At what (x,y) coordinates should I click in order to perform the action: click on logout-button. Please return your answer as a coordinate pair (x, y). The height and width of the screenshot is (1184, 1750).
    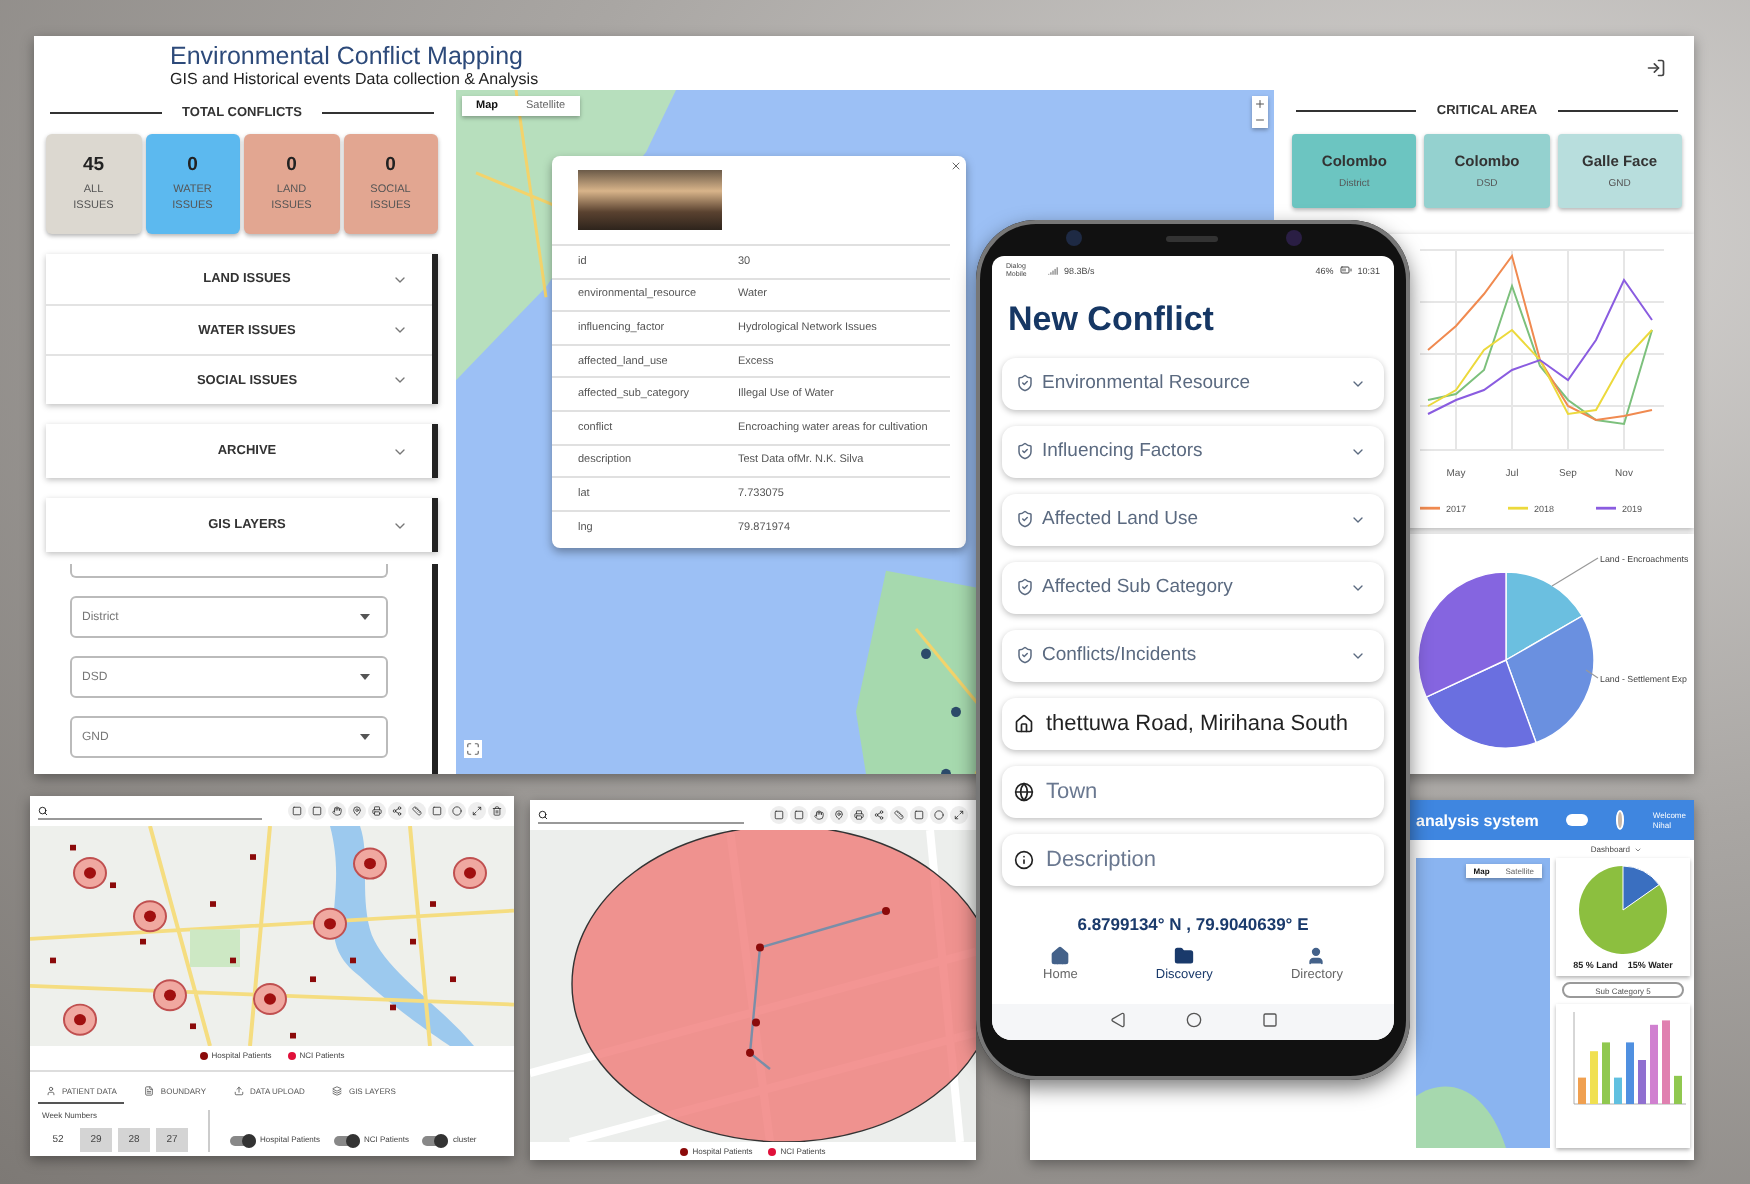
    Looking at the image, I should click on (1656, 68).